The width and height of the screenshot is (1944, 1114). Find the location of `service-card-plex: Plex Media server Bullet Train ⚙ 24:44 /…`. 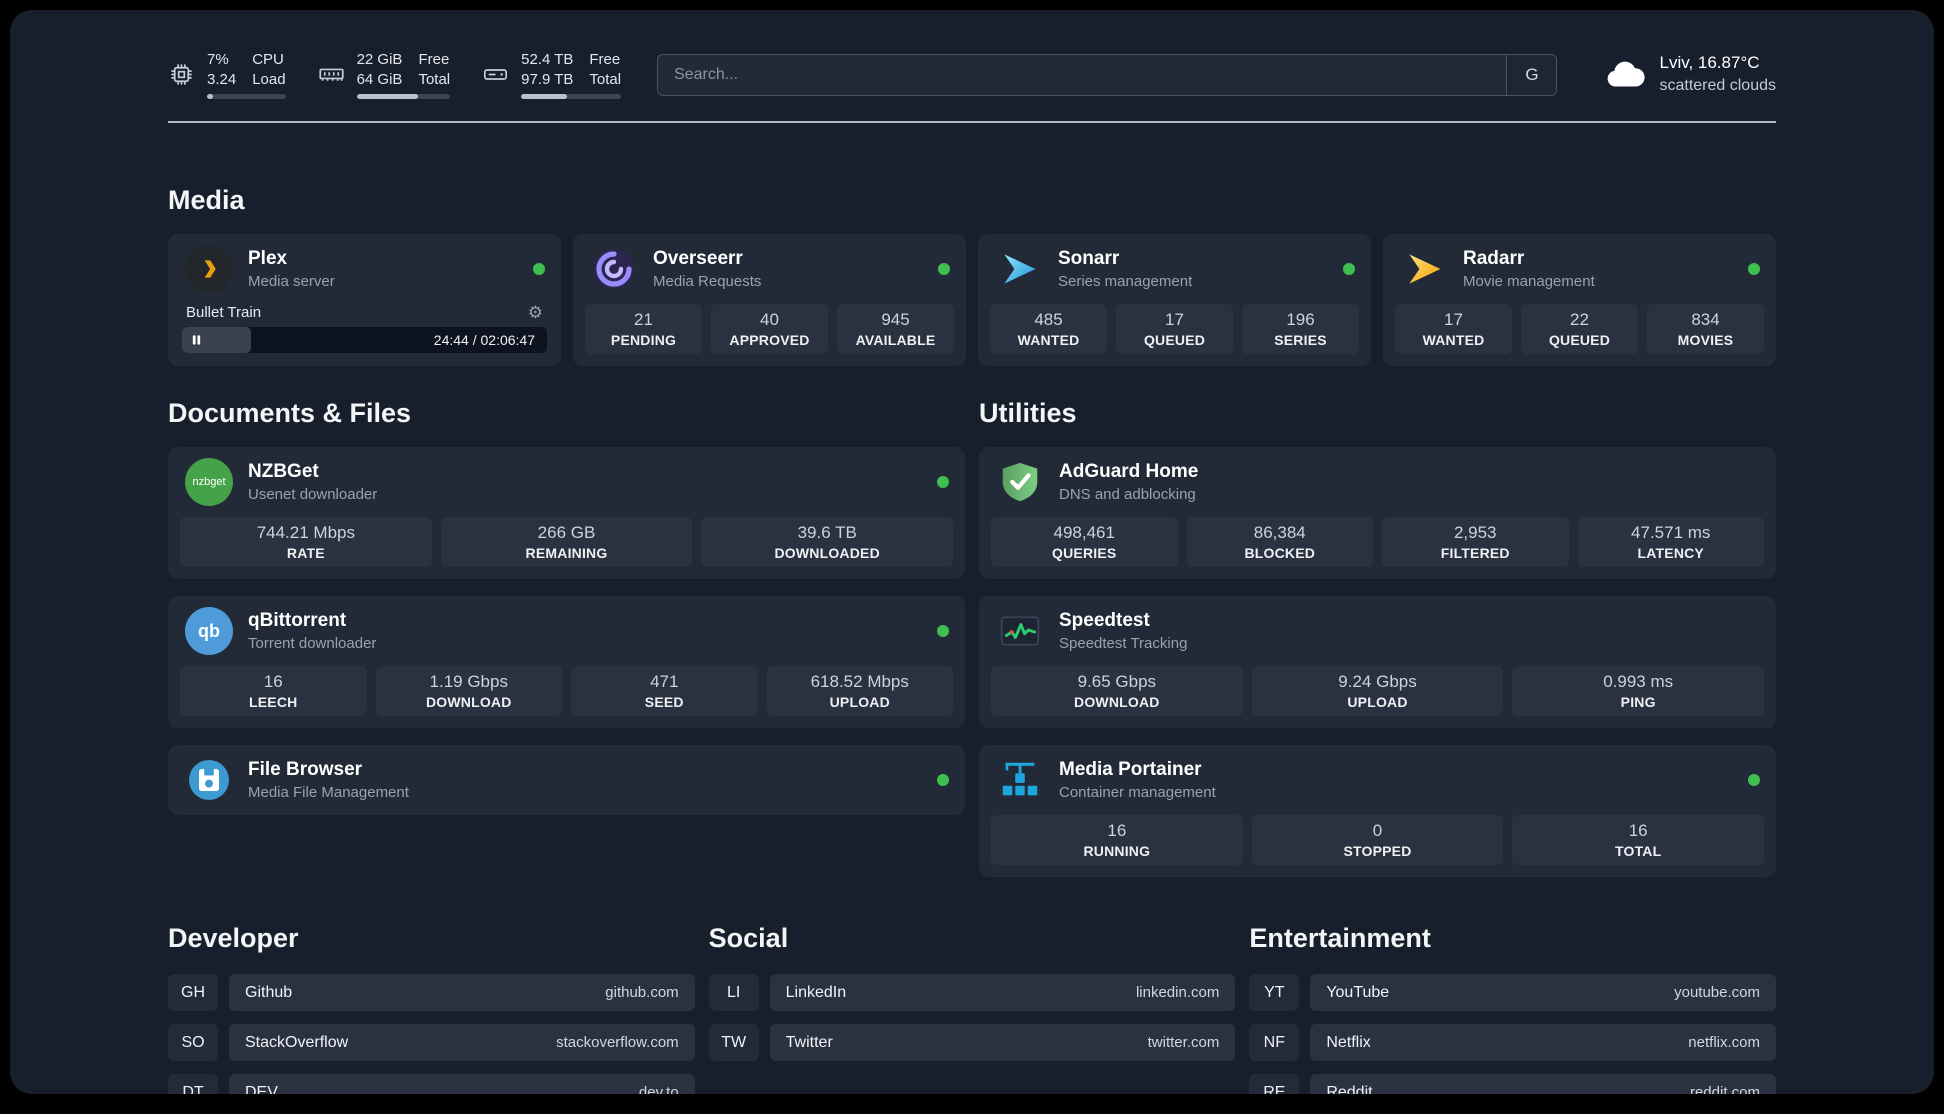

service-card-plex: Plex Media server Bullet Train ⚙ 24:44 /… is located at coordinates (364, 300).